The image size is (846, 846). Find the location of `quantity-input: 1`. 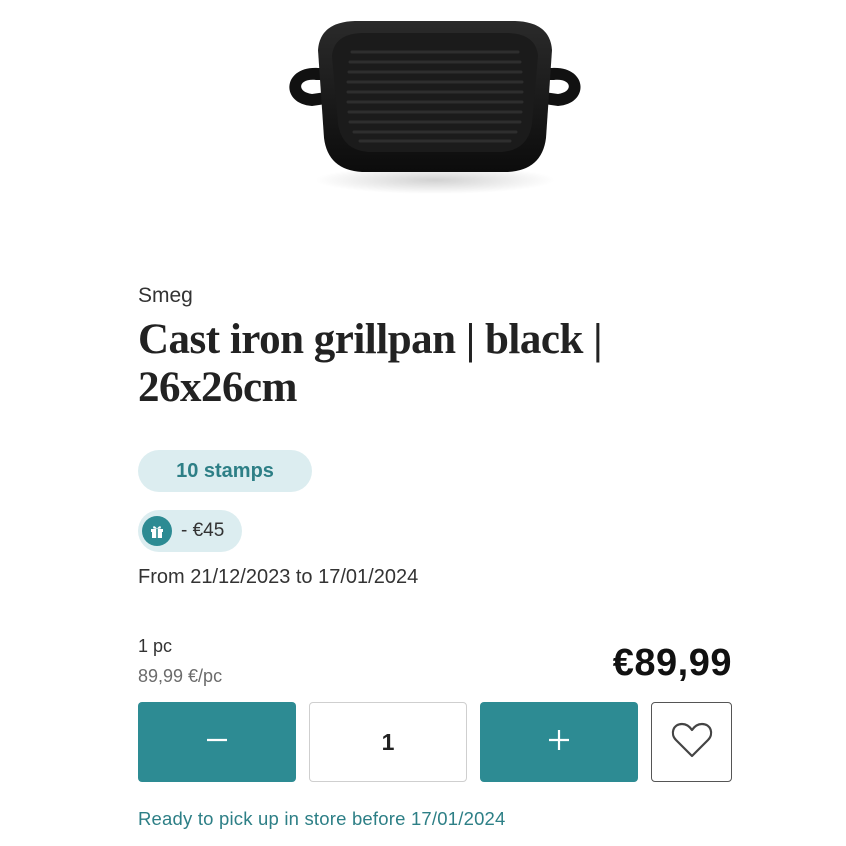

quantity-input: 1 is located at coordinates (388, 742).